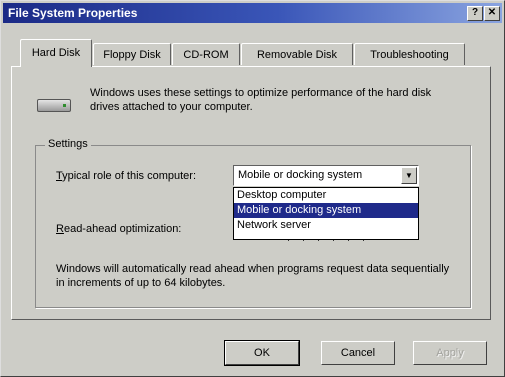  What do you see at coordinates (450, 353) in the screenshot?
I see `apply-button: Apply` at bounding box center [450, 353].